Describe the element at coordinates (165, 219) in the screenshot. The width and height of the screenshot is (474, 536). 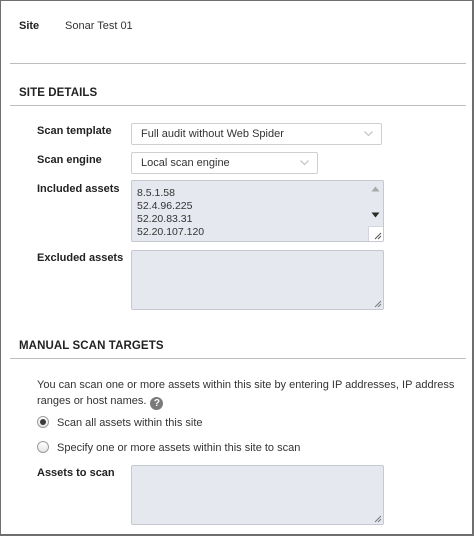
I see `asset-item: 52.20.83.31` at that location.